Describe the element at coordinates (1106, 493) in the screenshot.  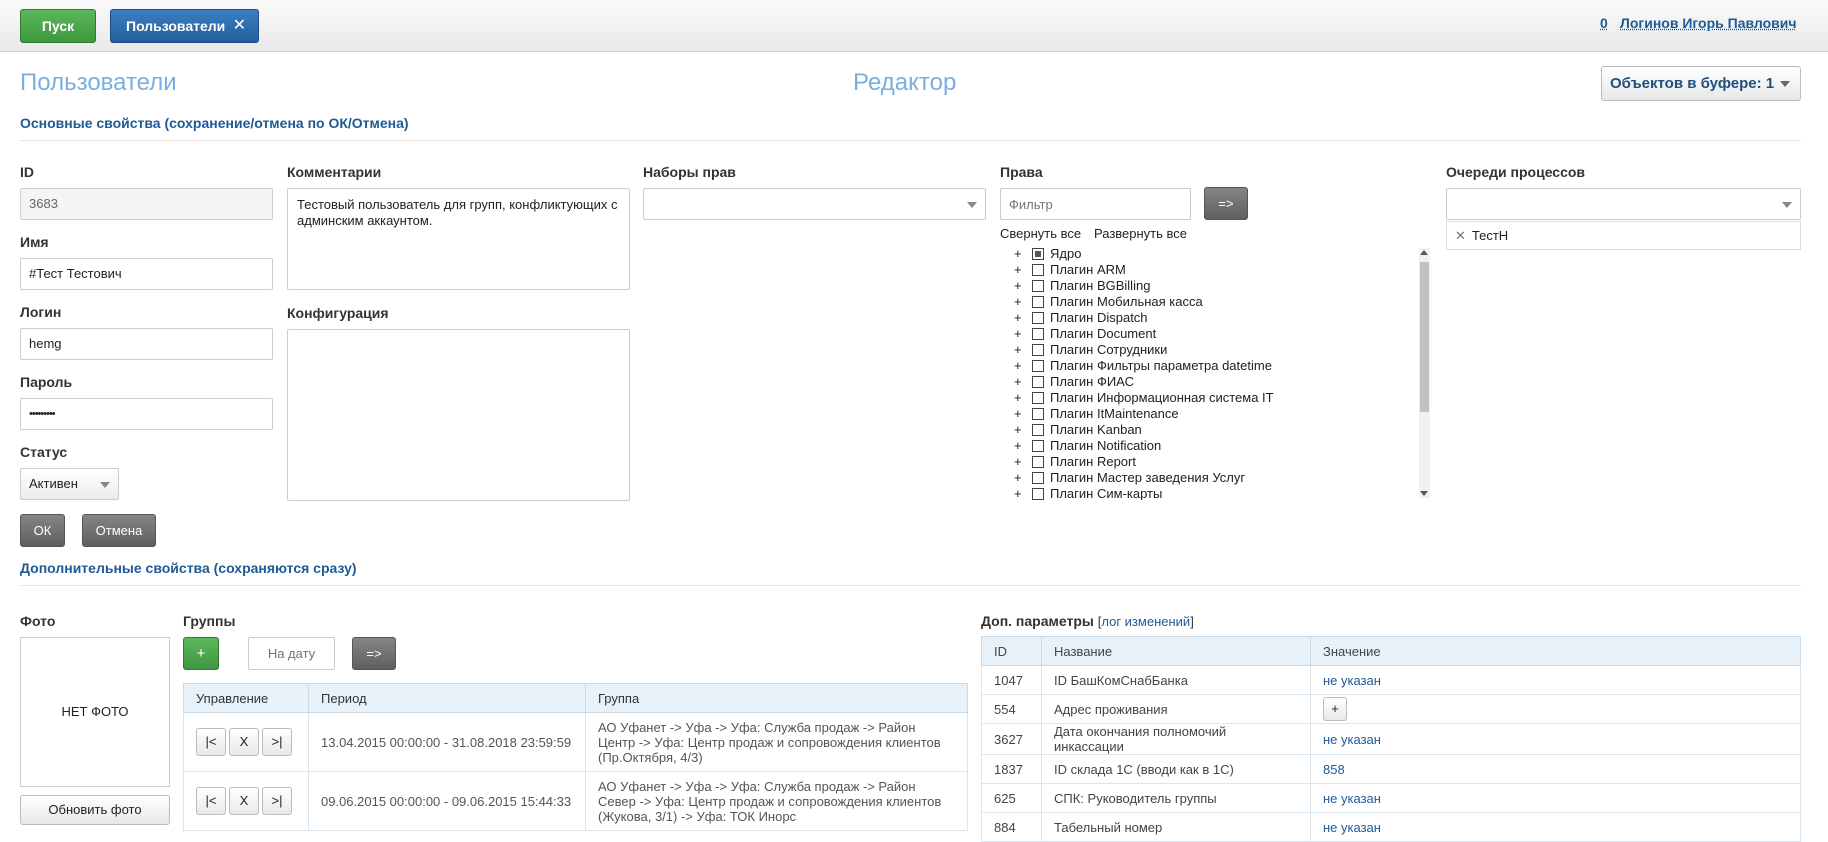
I see `tree-item-label: Плагин Сим-карты` at that location.